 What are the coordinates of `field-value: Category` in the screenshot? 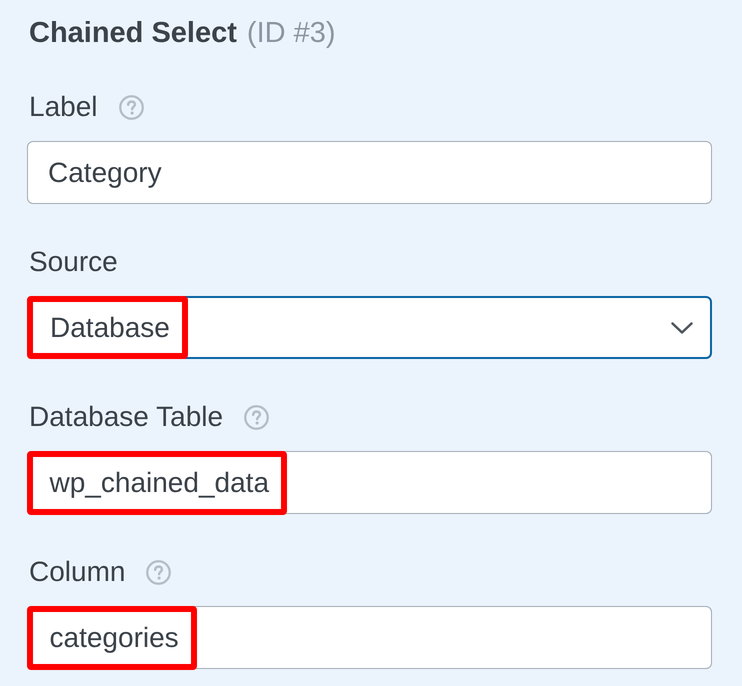 It's located at (105, 172).